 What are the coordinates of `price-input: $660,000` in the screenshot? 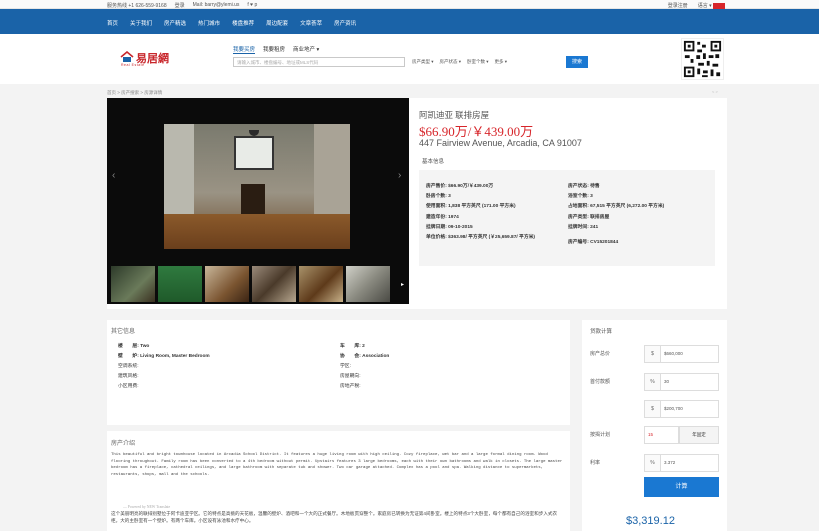 It's located at (689, 354).